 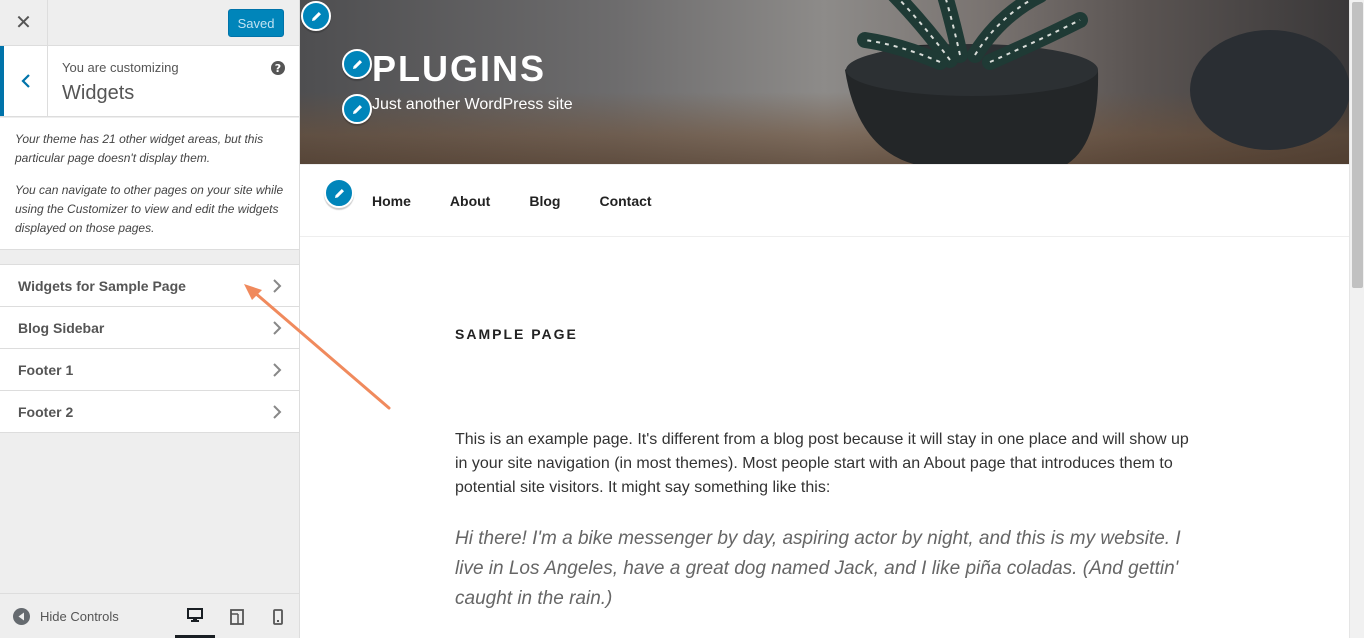 What do you see at coordinates (1357, 145) in the screenshot?
I see `scrollbar-thumb` at bounding box center [1357, 145].